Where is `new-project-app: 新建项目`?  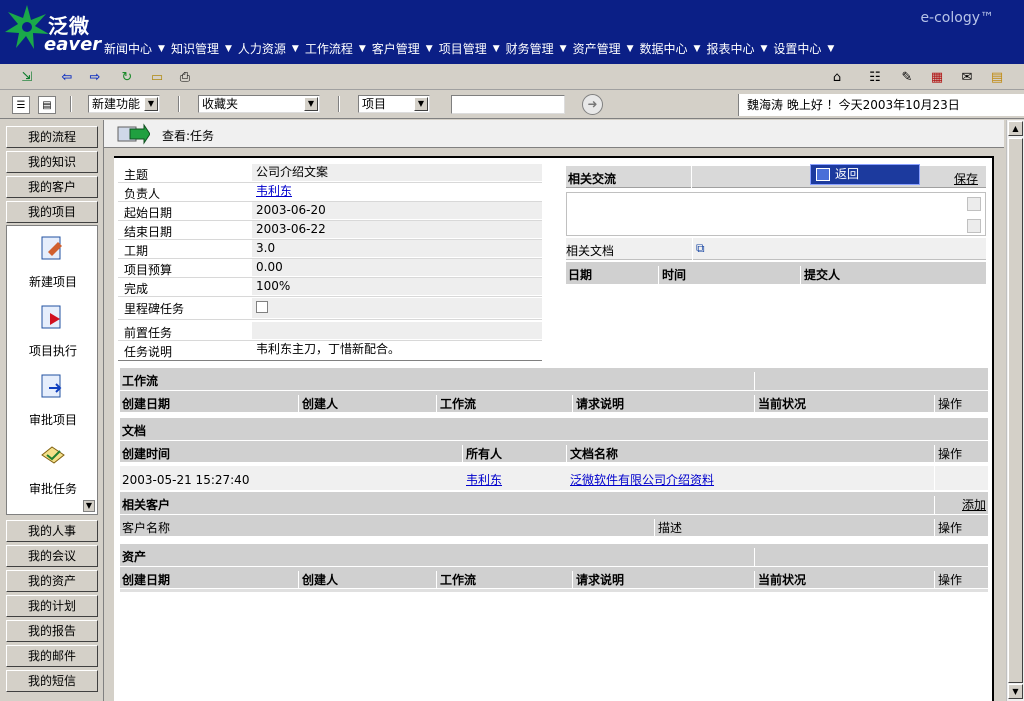 new-project-app: 新建项目 is located at coordinates (53, 262).